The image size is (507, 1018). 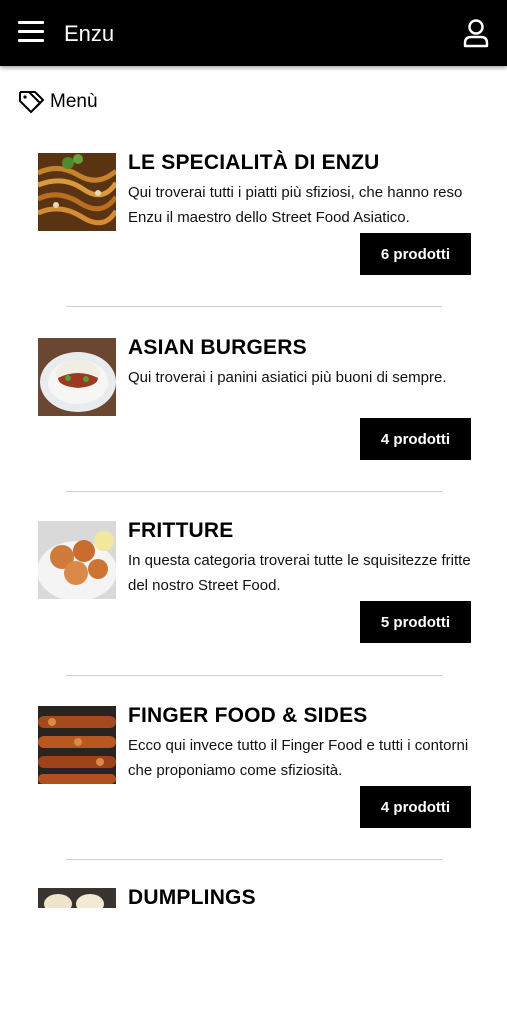 What do you see at coordinates (89, 33) in the screenshot?
I see `app-title: Enzu` at bounding box center [89, 33].